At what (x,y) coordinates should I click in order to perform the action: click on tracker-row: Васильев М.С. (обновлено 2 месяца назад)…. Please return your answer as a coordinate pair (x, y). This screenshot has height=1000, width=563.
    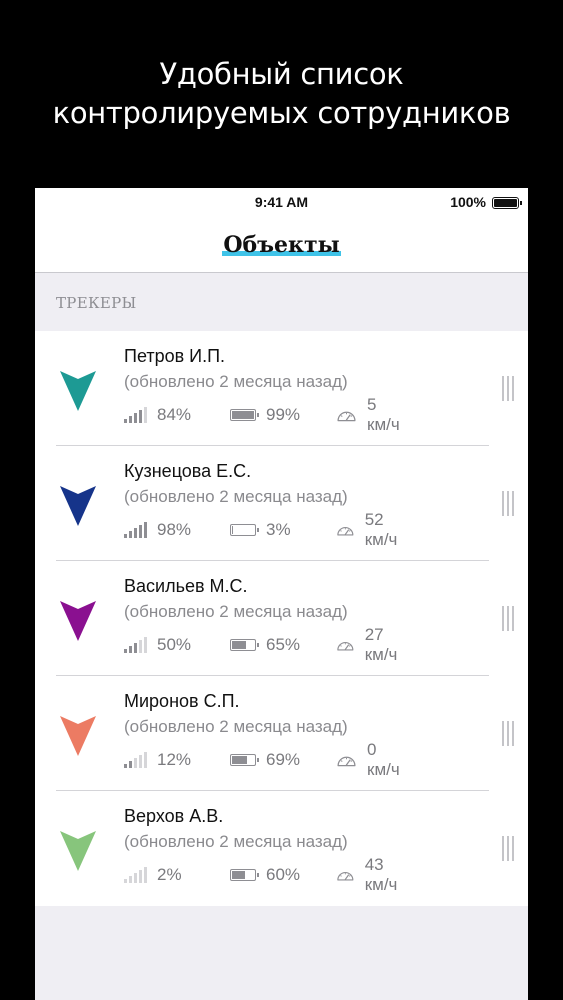
    Looking at the image, I should click on (281, 618).